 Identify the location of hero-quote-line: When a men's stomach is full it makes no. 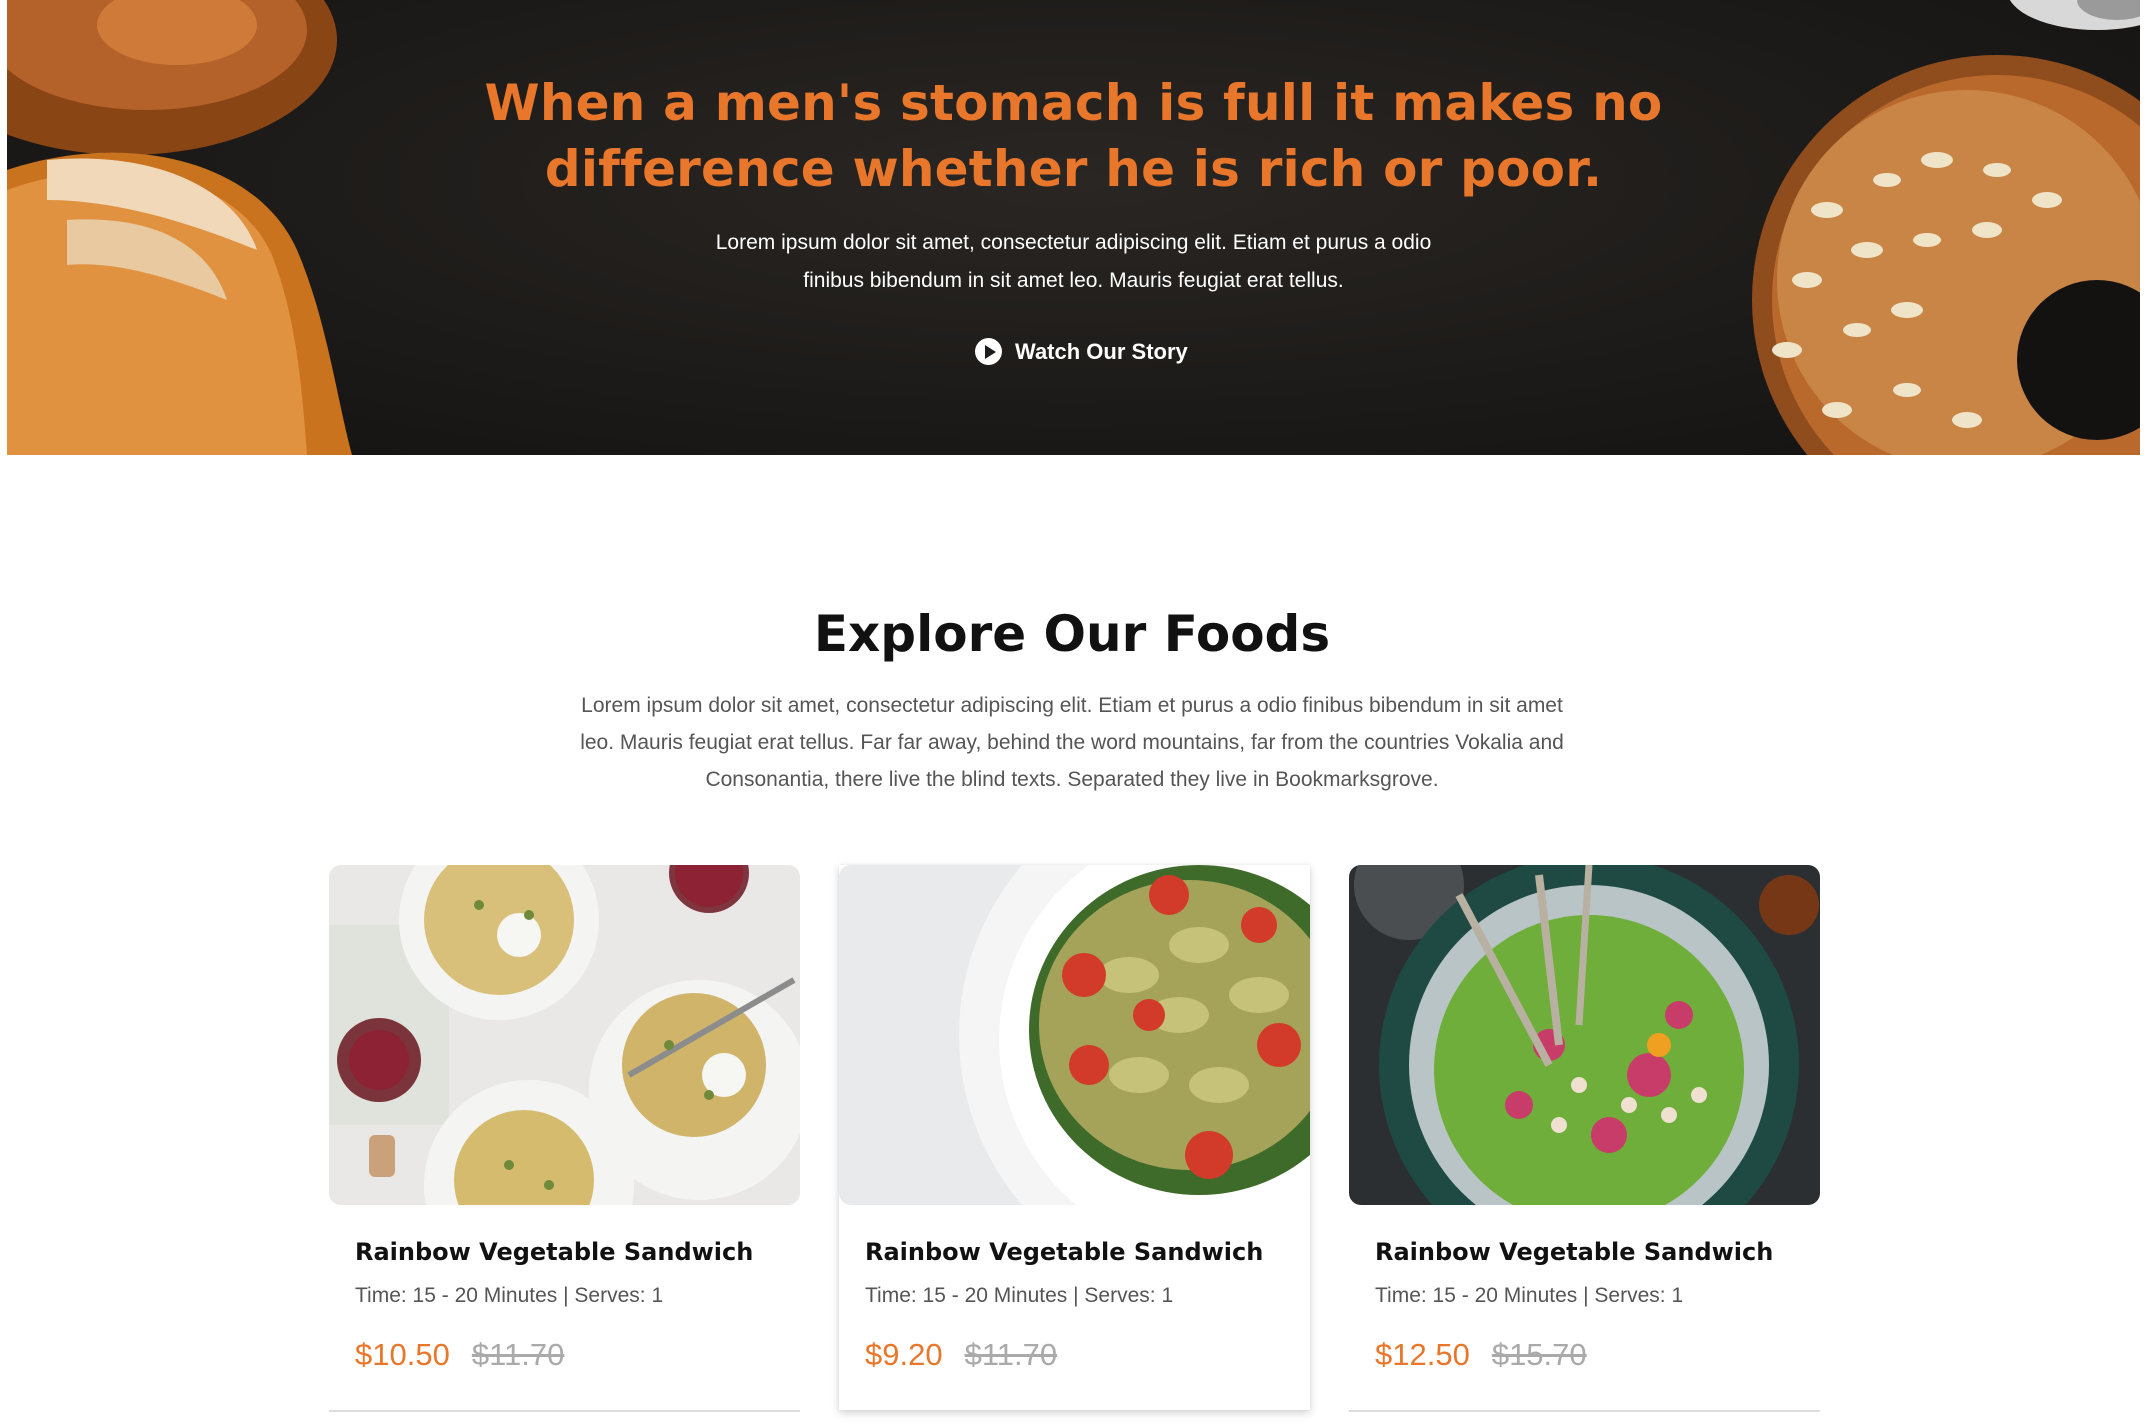
(1073, 103).